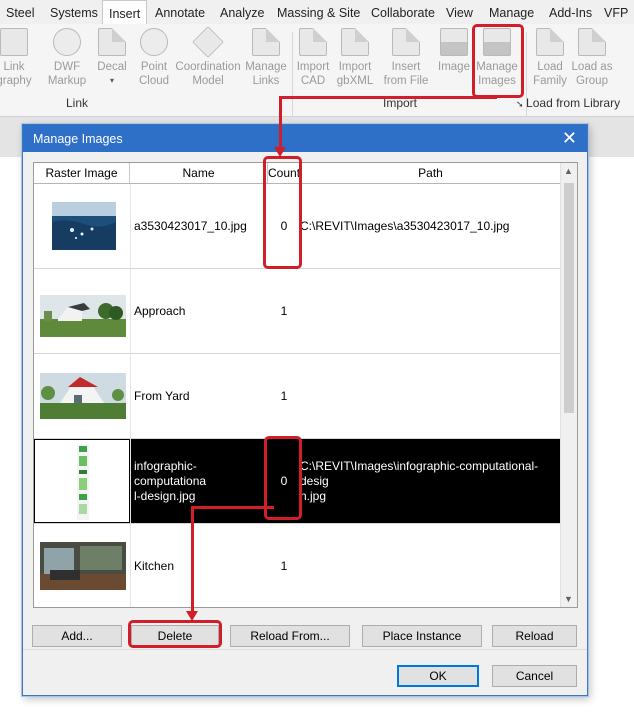  What do you see at coordinates (20, 12) in the screenshot?
I see `tab-steel: Steel` at bounding box center [20, 12].